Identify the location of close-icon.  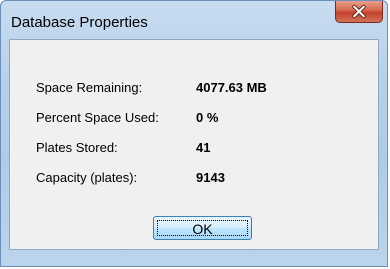
(359, 11).